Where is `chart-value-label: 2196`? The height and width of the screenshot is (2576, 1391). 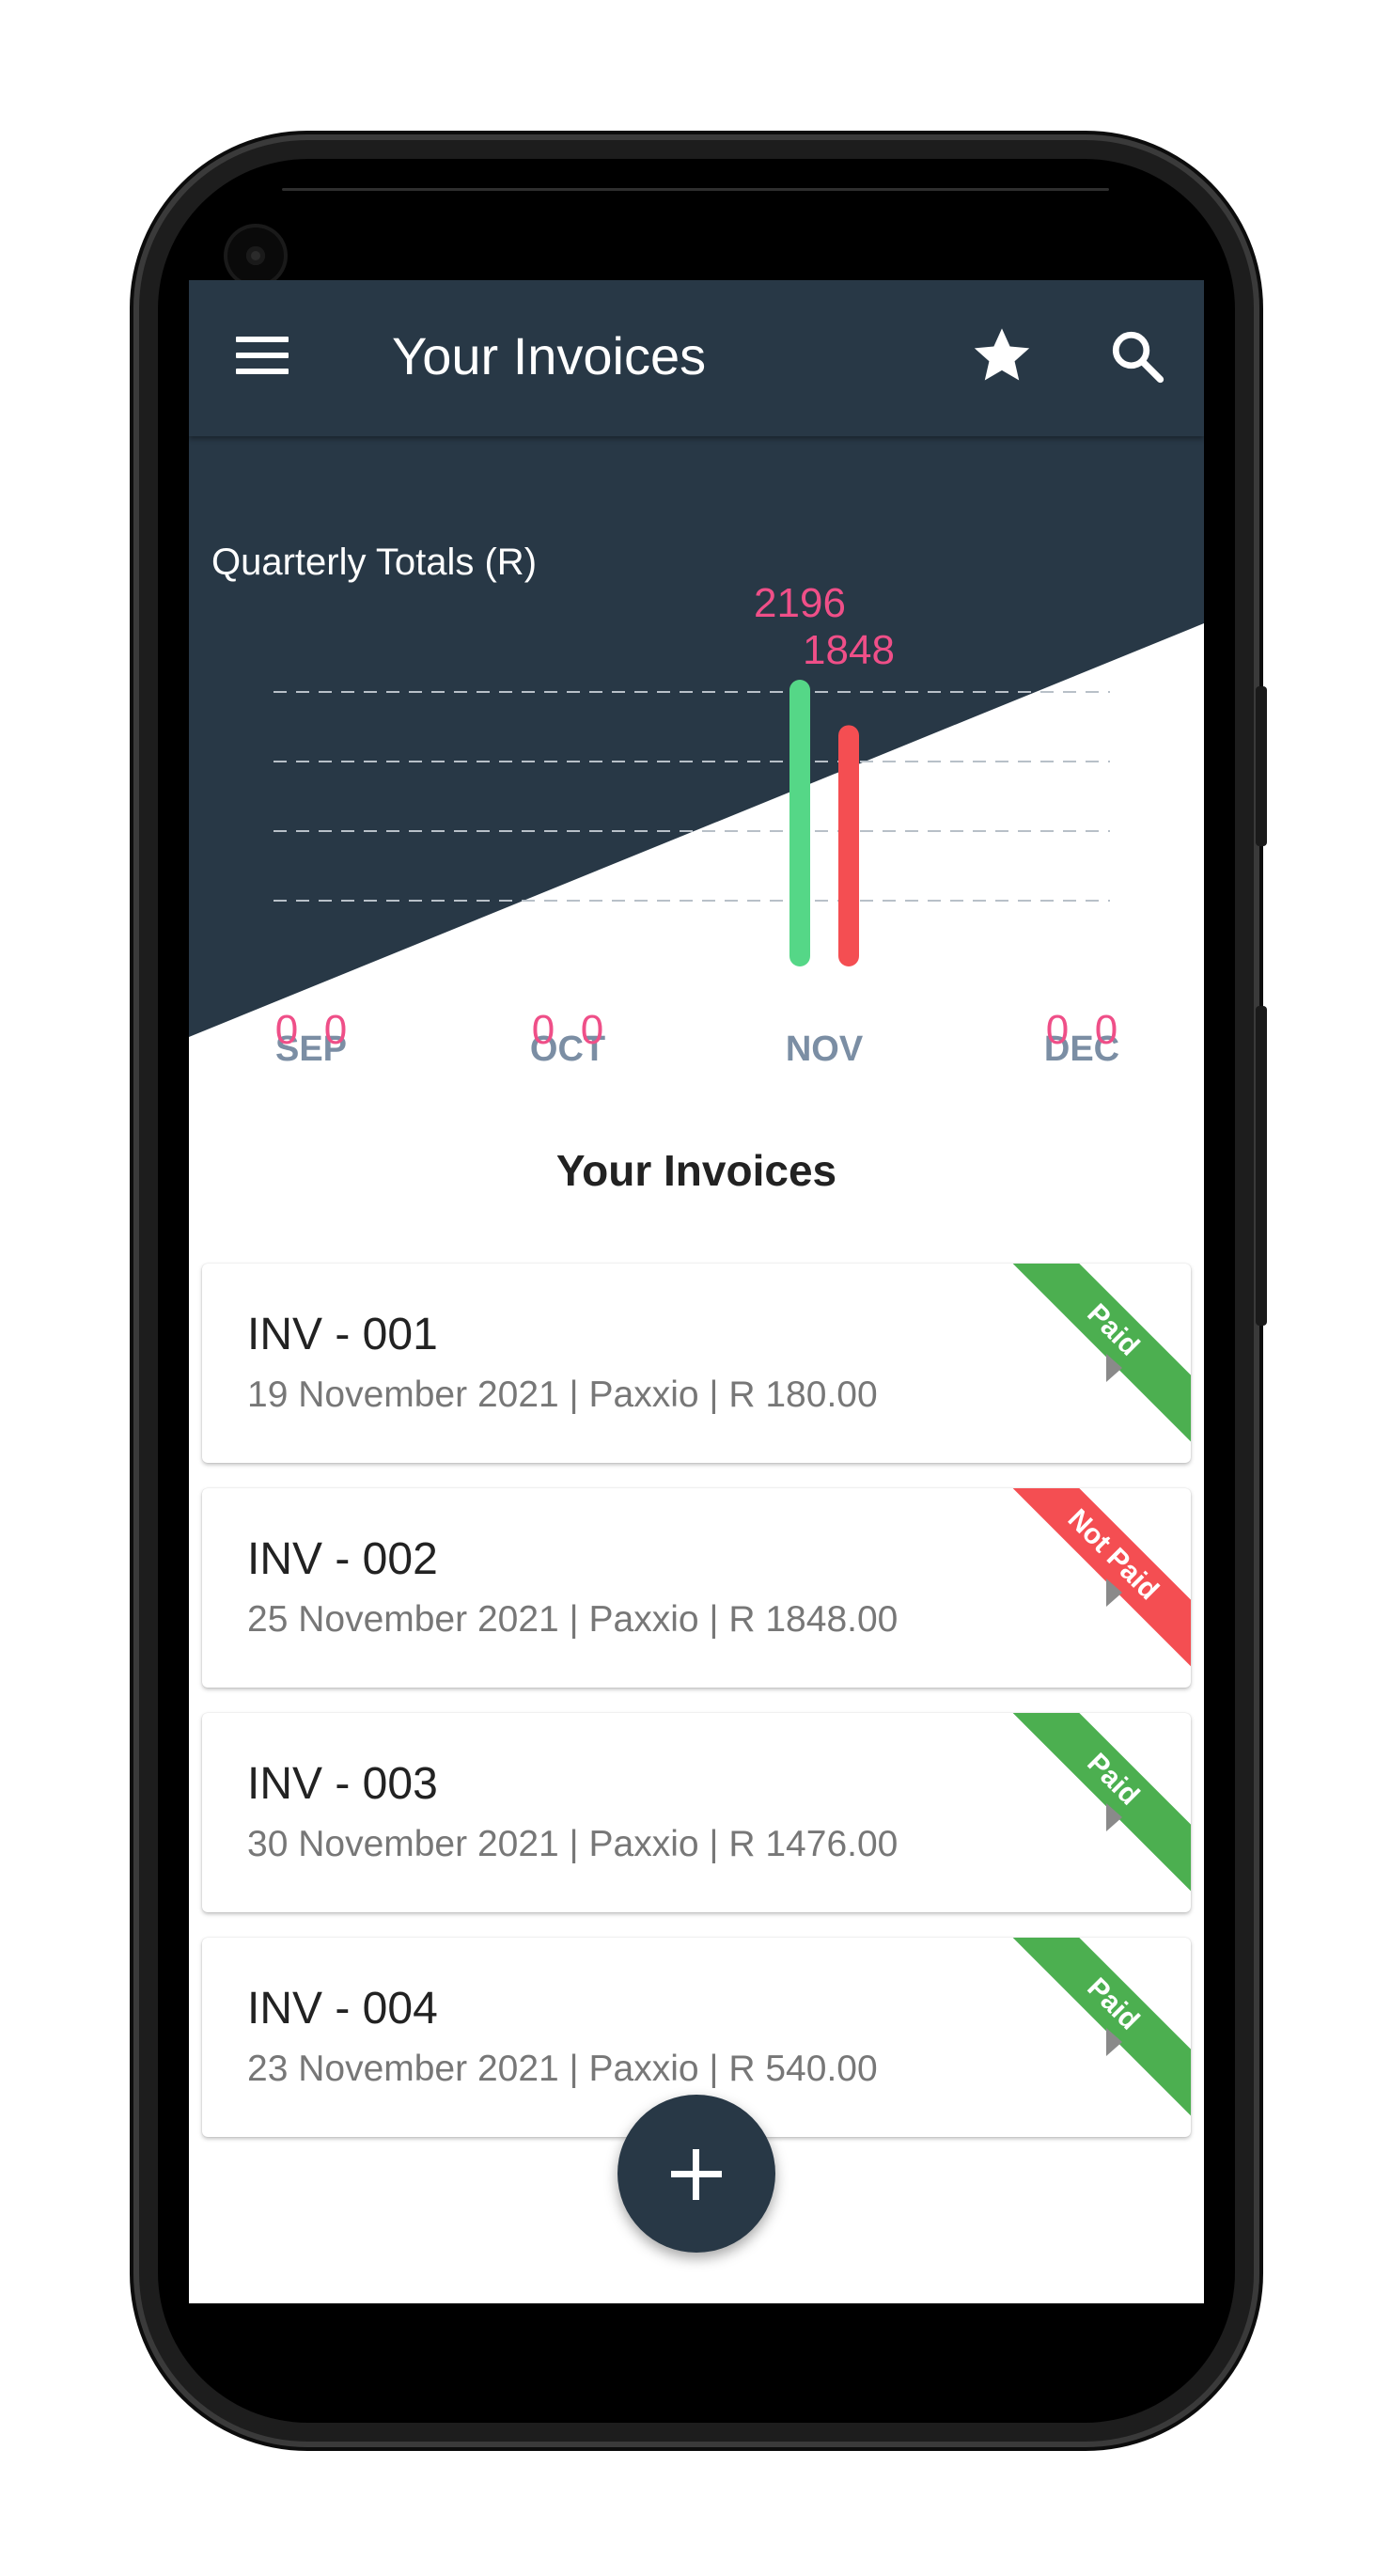
chart-value-label: 2196 is located at coordinates (800, 603).